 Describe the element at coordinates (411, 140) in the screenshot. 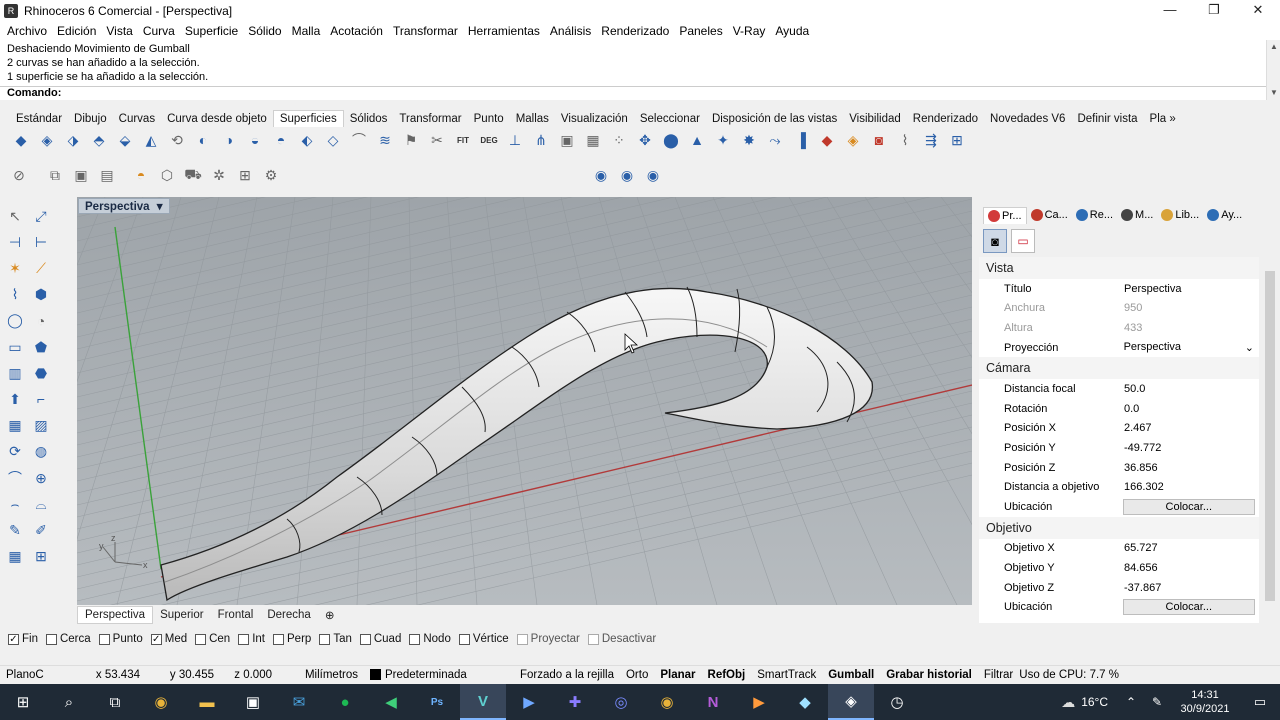

I see `untrim-icon: ⚑` at that location.